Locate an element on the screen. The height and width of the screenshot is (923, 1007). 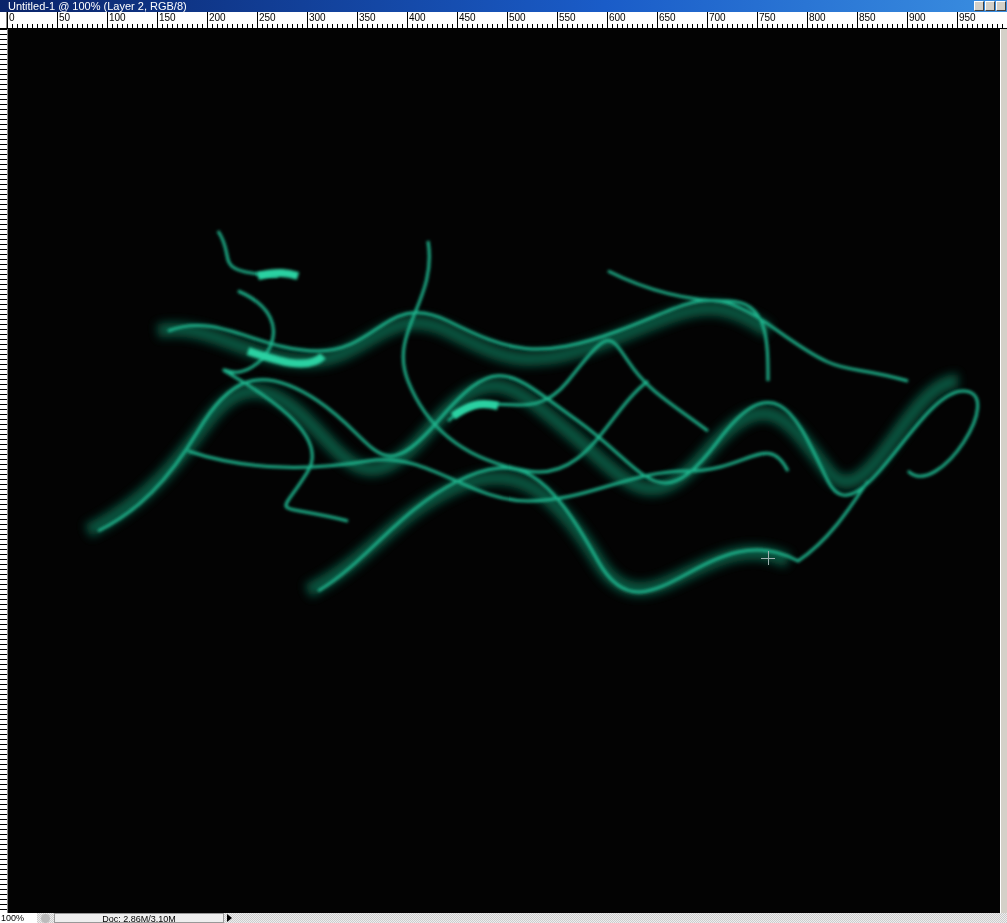
ruler-label: 850 is located at coordinates (882, 20).